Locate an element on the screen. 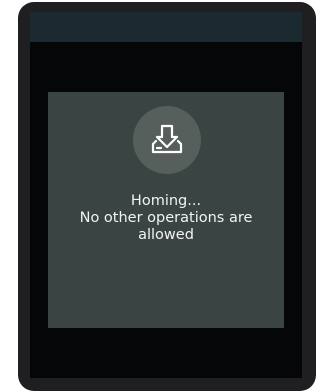 The height and width of the screenshot is (392, 320). status-bar is located at coordinates (166, 27).